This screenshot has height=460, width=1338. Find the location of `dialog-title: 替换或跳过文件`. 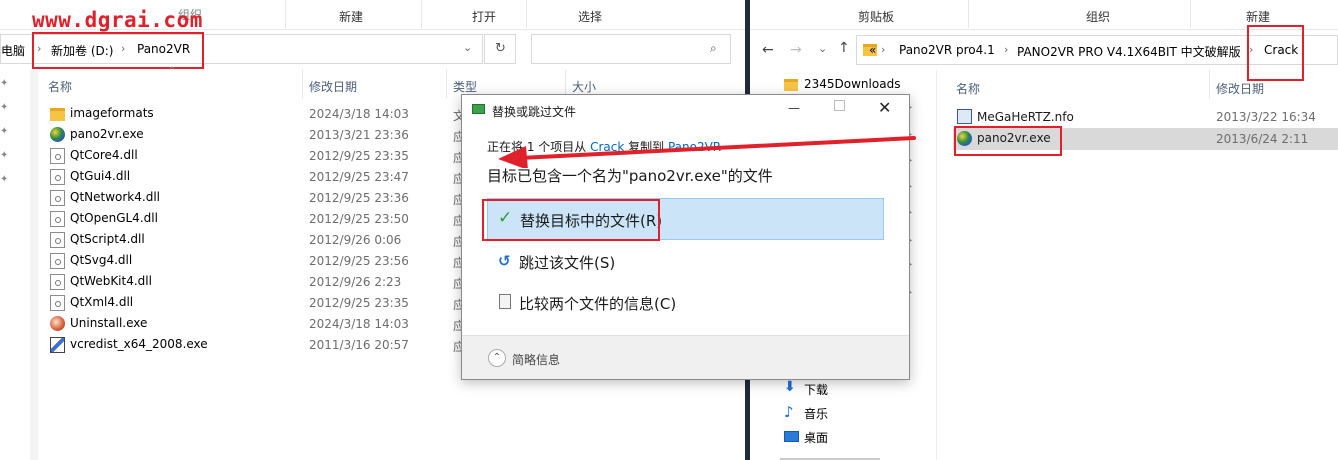

dialog-title: 替换或跳过文件 is located at coordinates (534, 112).